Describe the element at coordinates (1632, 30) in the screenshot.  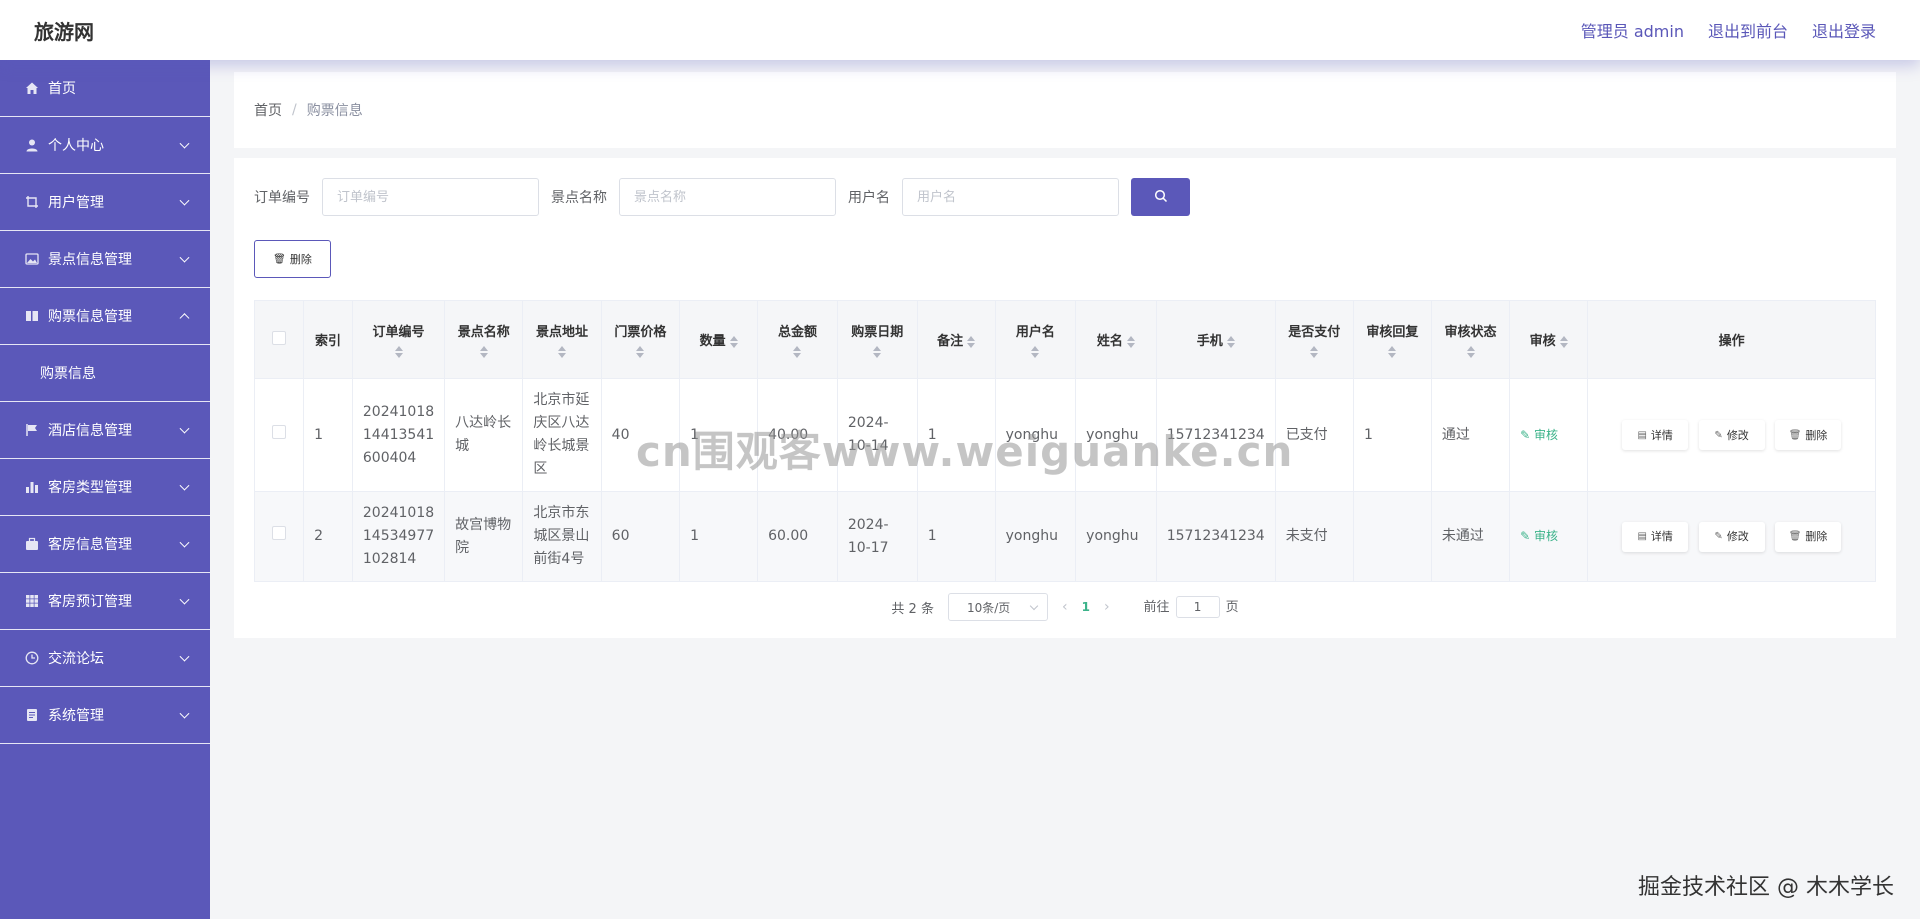
I see `admin-user-label: 管理员 admin` at that location.